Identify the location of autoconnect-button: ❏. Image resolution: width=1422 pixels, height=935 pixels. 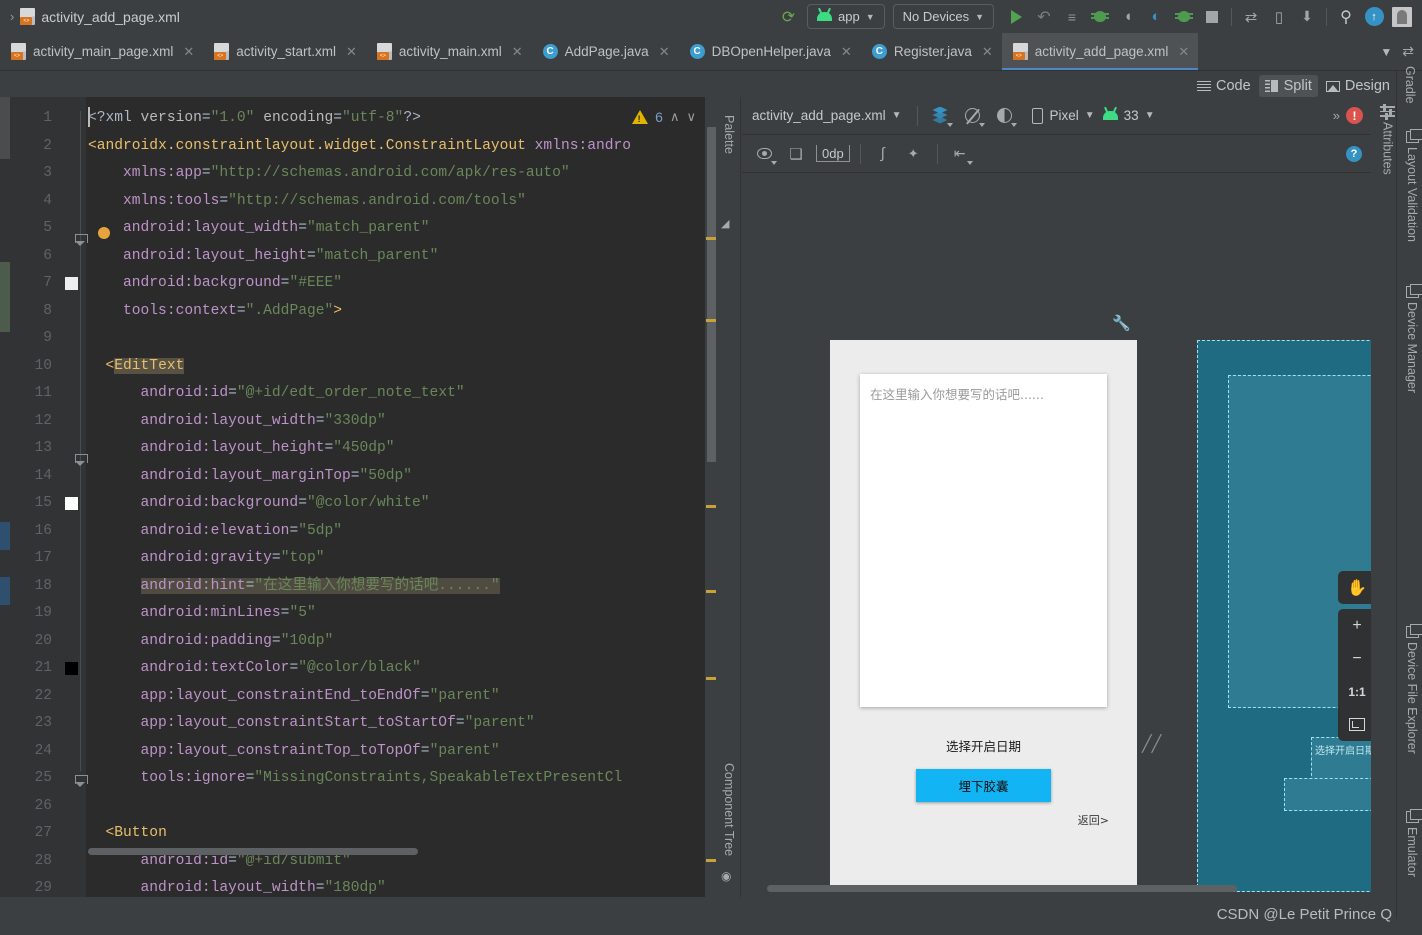
(796, 154).